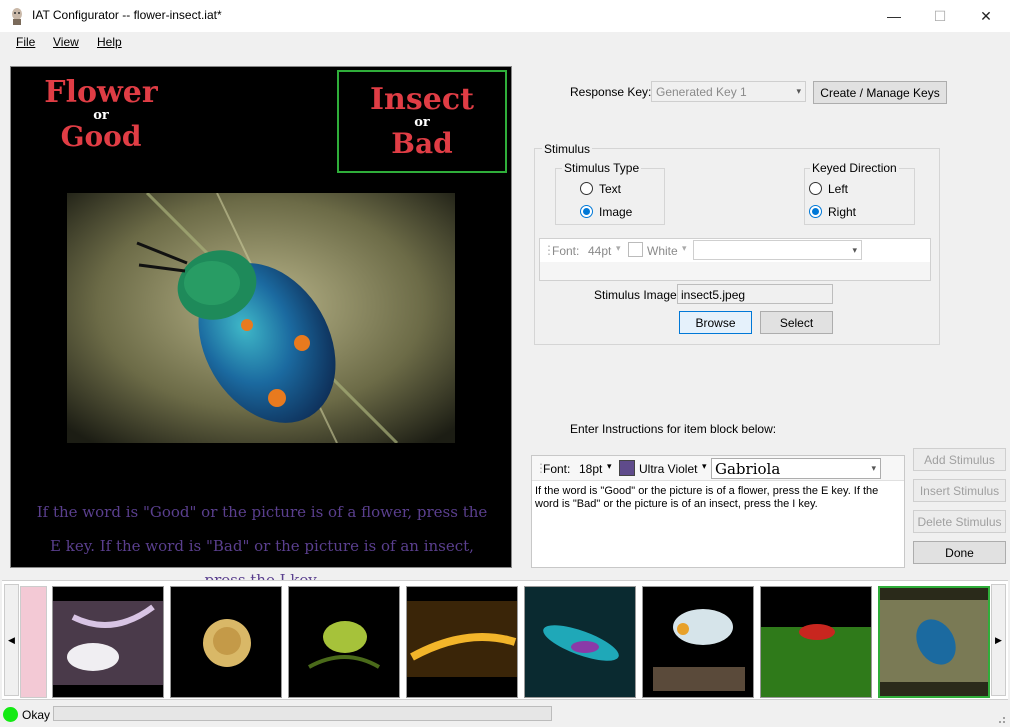 Image resolution: width=1010 pixels, height=727 pixels. Describe the element at coordinates (610, 189) in the screenshot. I see `stimulus-type-text-label: Text` at that location.